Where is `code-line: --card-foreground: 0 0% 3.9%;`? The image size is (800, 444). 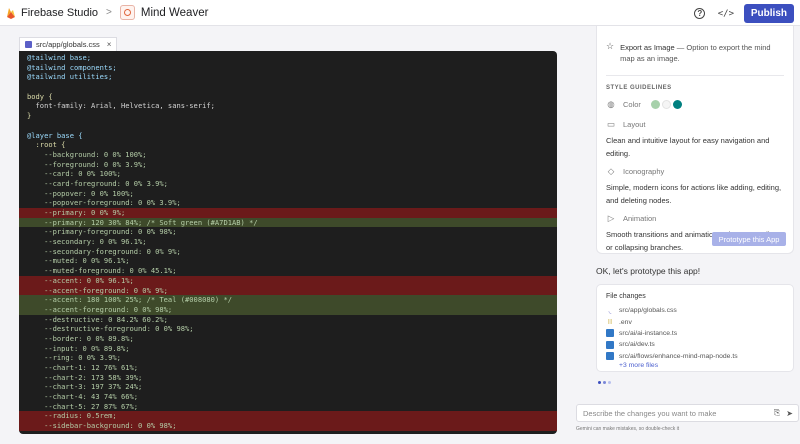
code-line: --card-foreground: 0 0% 3.9%; is located at coordinates (97, 183).